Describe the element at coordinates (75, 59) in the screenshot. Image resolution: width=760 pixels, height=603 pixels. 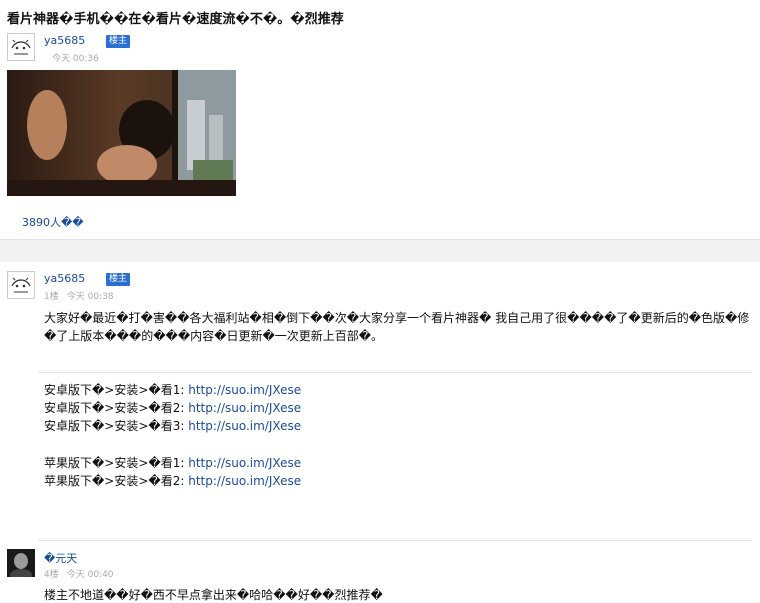
I see `post-time: 今天 00:36` at that location.